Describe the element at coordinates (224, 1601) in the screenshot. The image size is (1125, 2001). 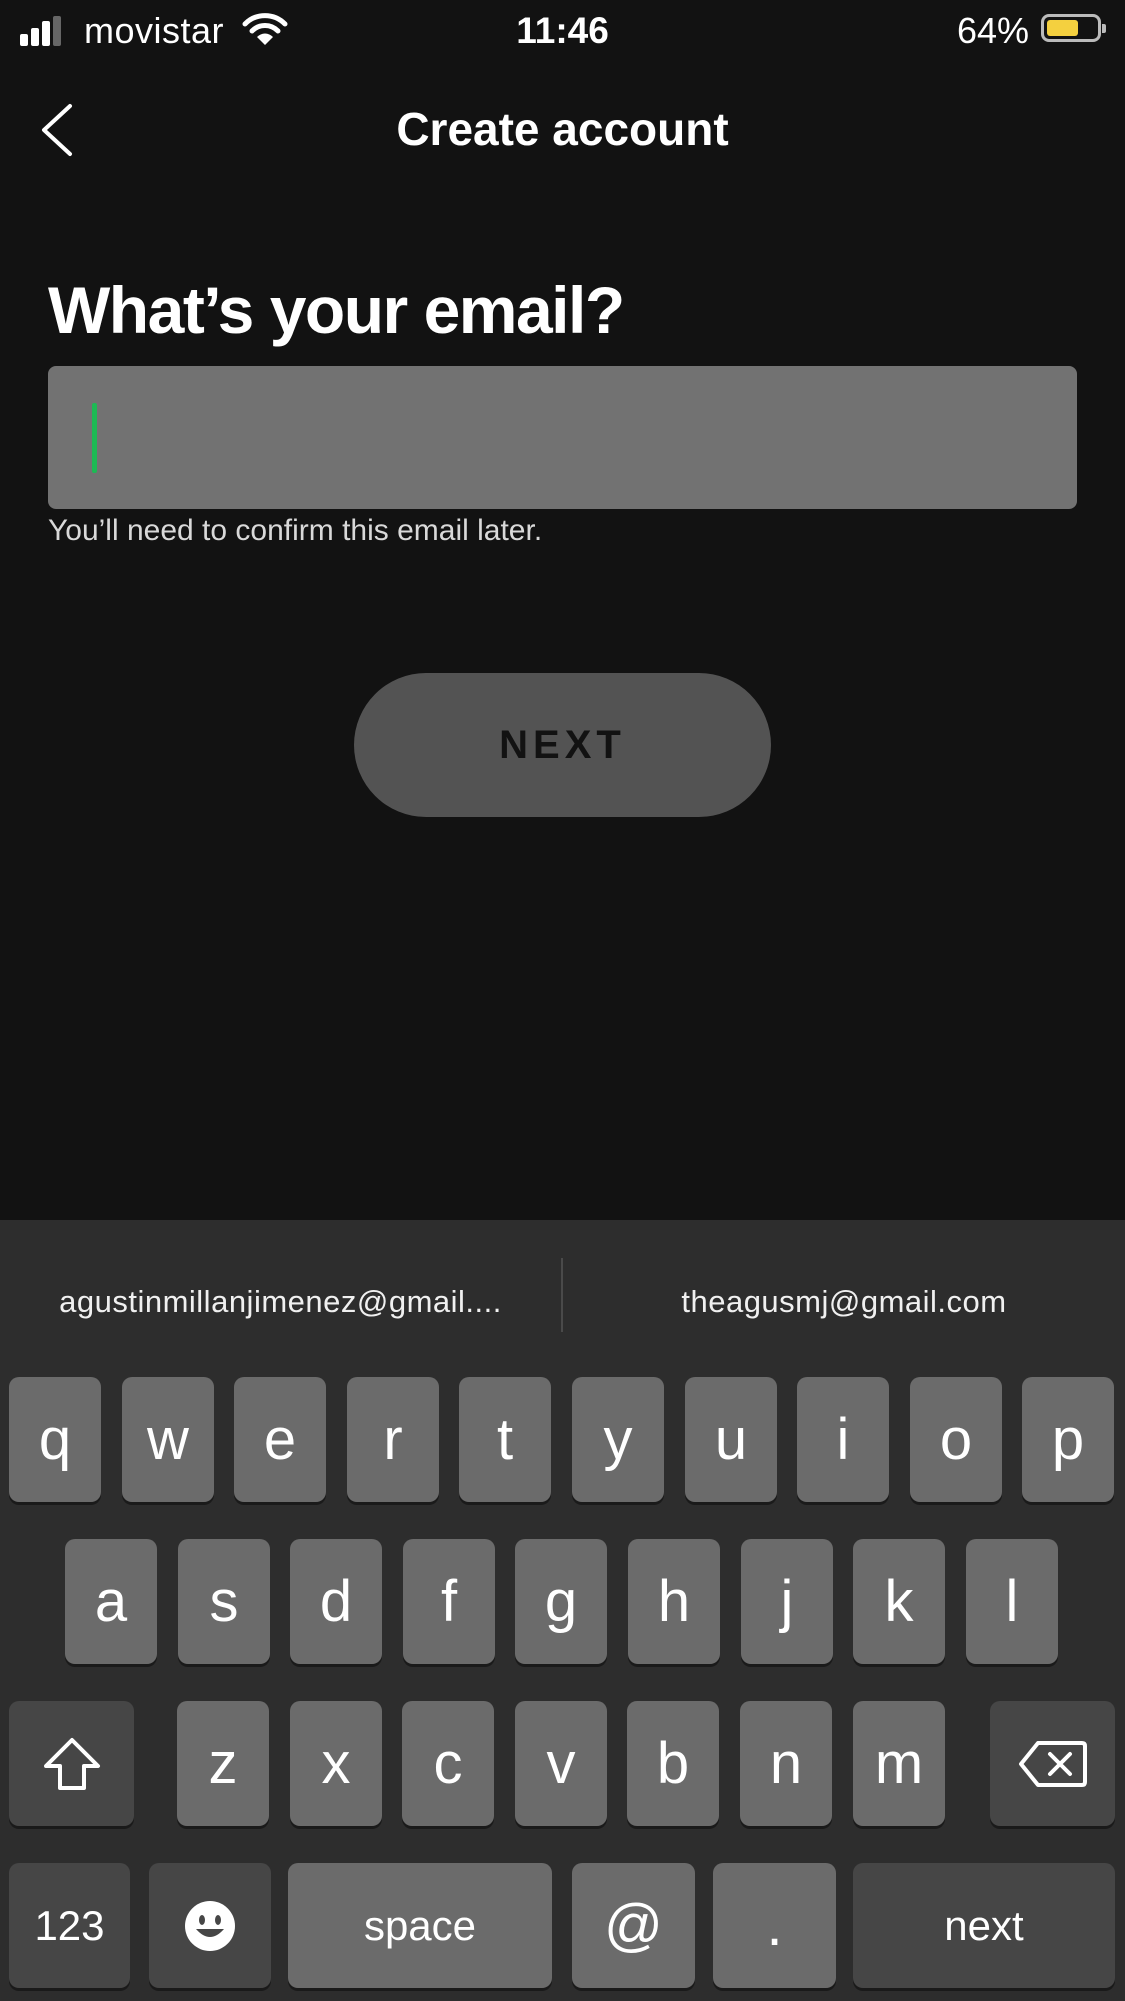
I see `key-s: s` at that location.